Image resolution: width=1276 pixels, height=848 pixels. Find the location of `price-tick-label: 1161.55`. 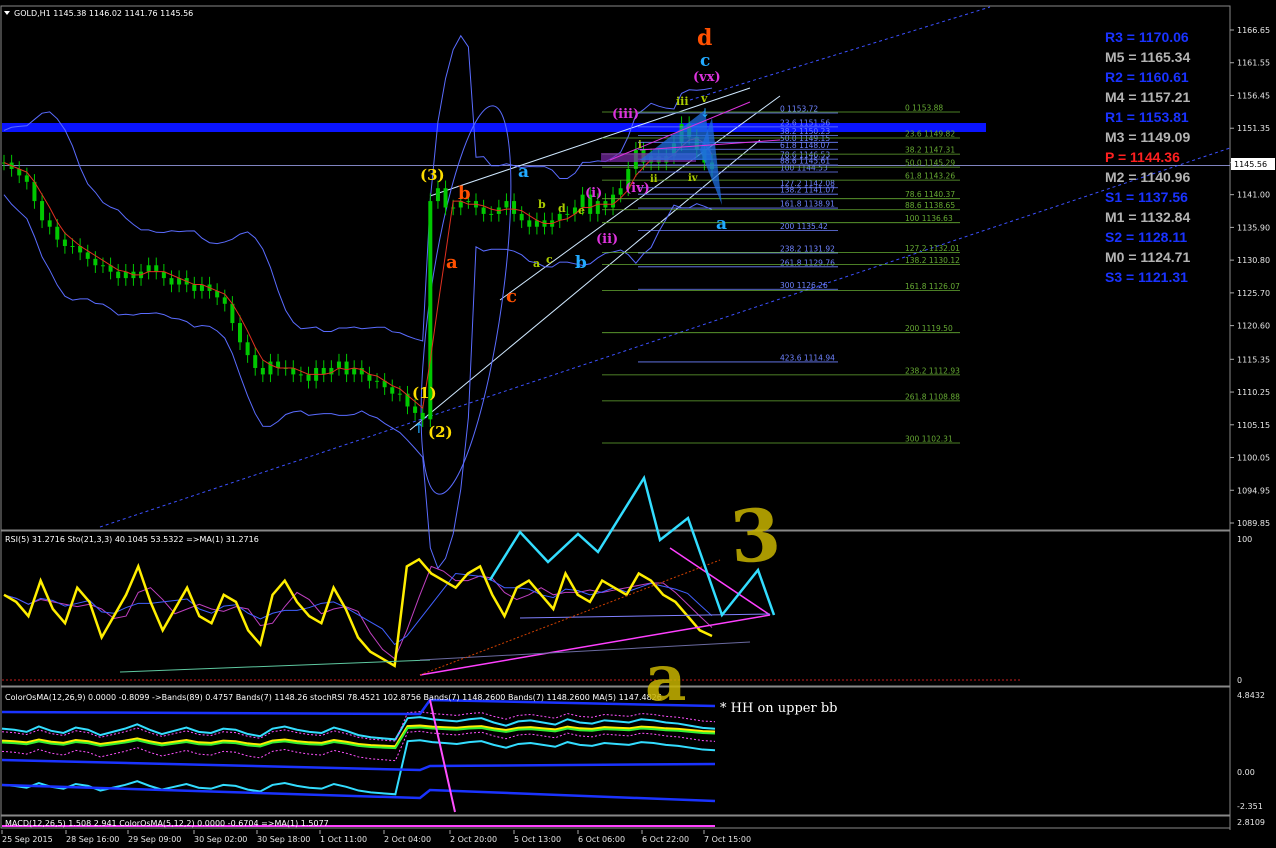

price-tick-label: 1161.55 is located at coordinates (1253, 63).